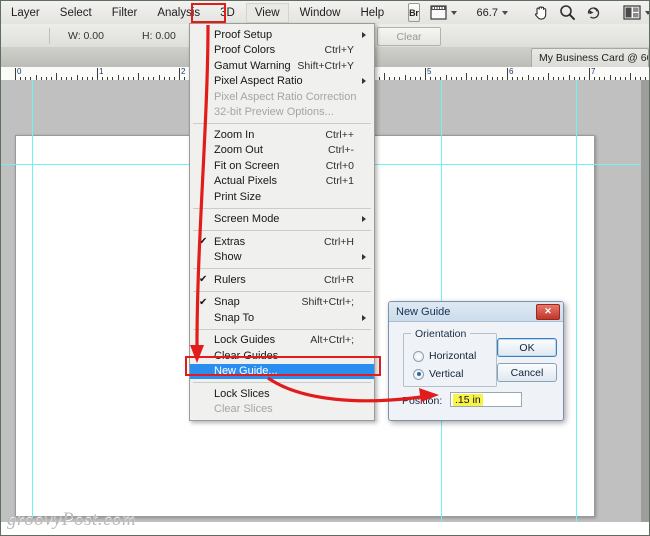 This screenshot has width=650, height=536. Describe the element at coordinates (320, 13) in the screenshot. I see `menu-window: Window` at that location.